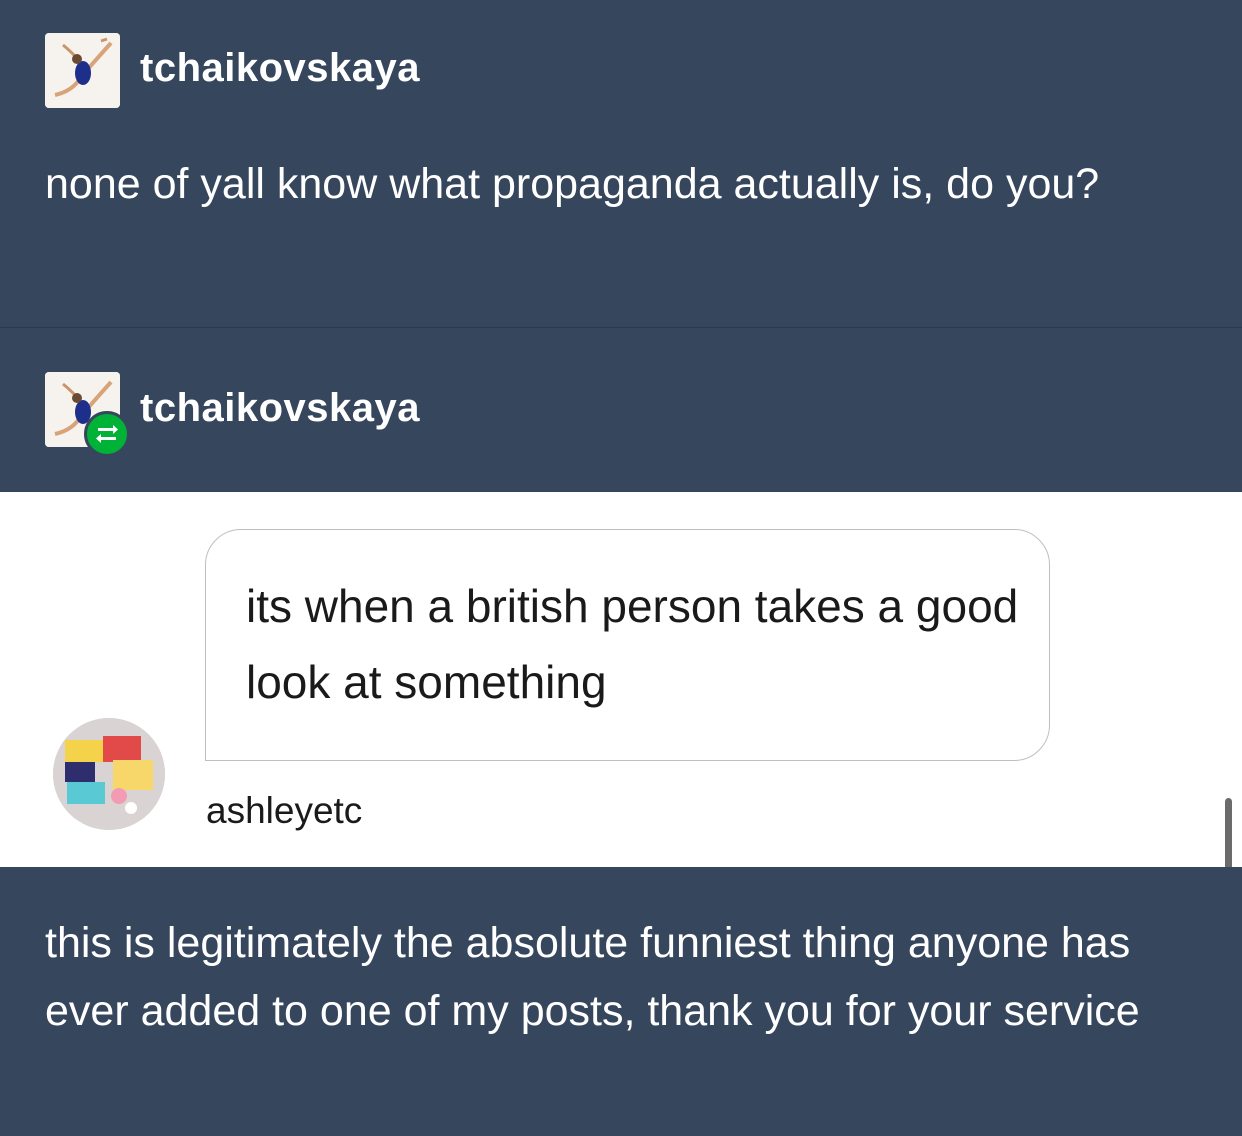 This screenshot has width=1242, height=1136. Describe the element at coordinates (280, 408) in the screenshot. I see `reblog-username: tchaikovskaya` at that location.